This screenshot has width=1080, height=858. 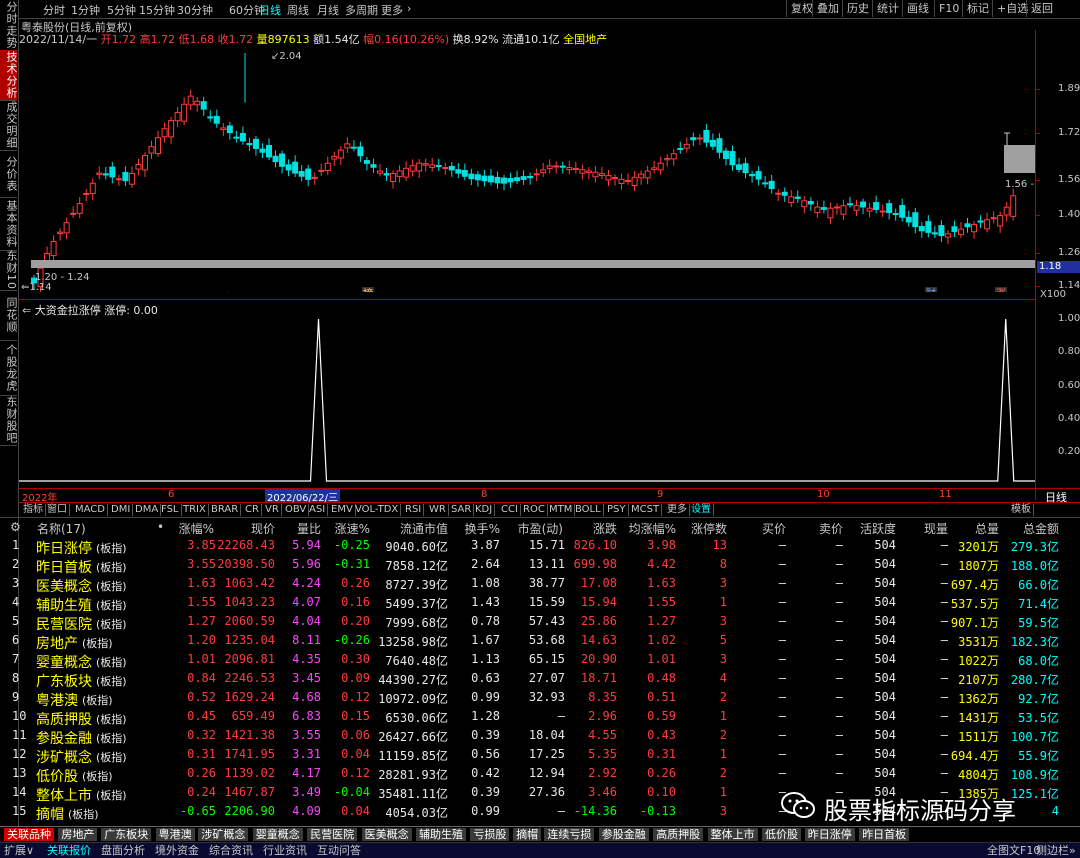 I want to click on col-header-0: 名称(17), so click(x=61, y=528).